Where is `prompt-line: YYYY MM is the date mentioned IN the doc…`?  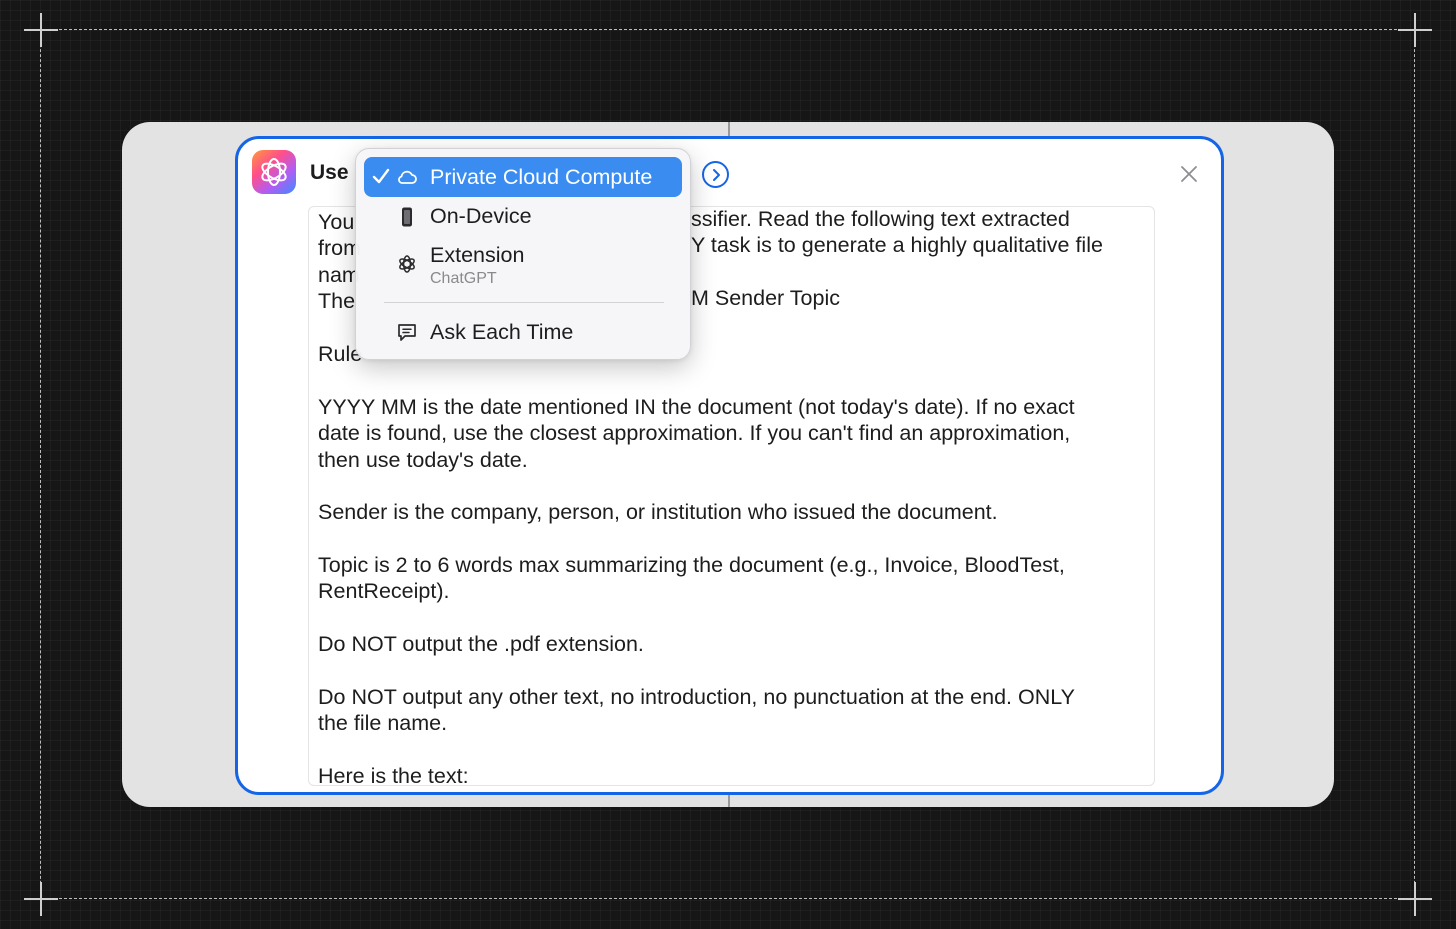 prompt-line: YYYY MM is the date mentioned IN the doc… is located at coordinates (696, 406).